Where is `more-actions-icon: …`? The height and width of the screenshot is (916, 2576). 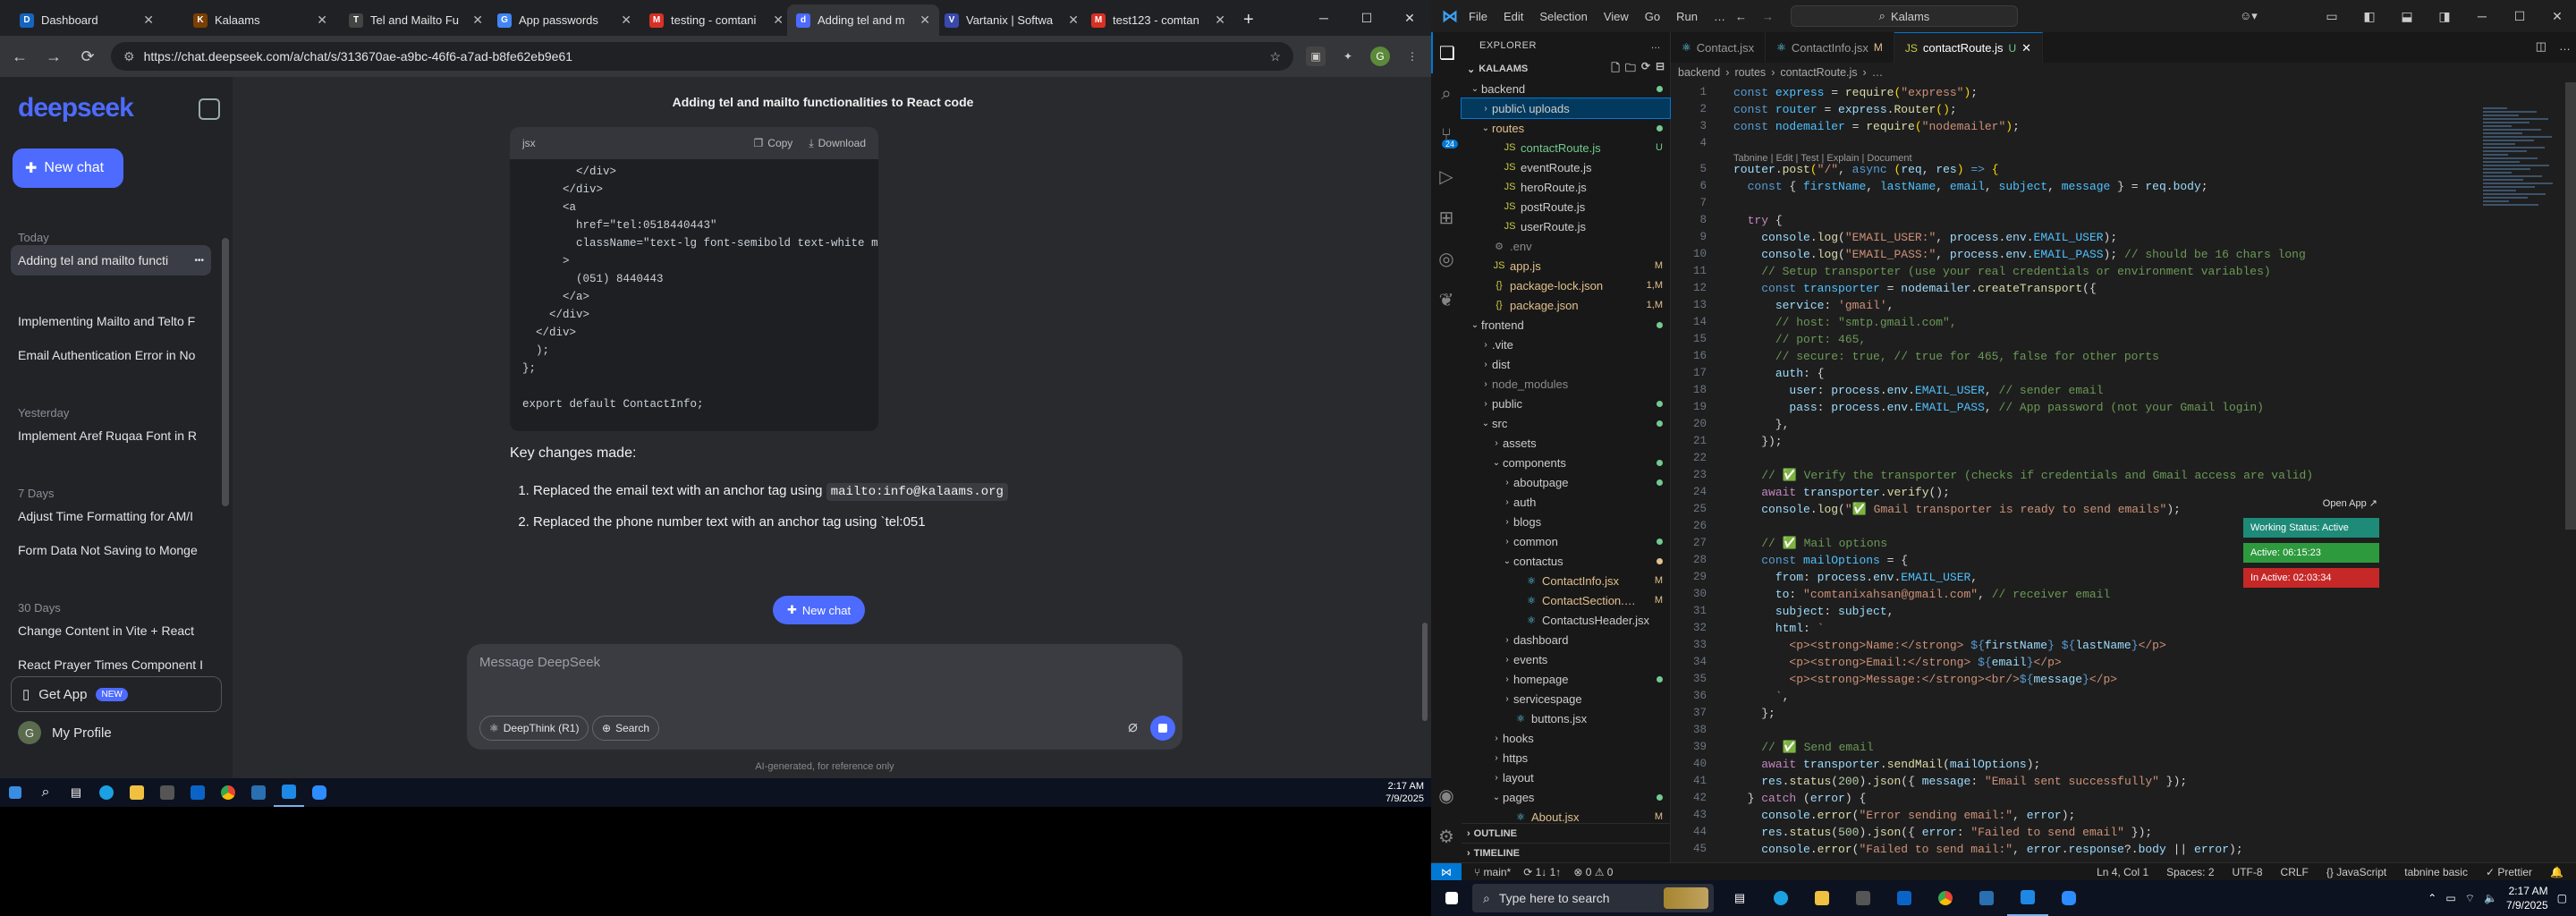
more-actions-icon: … is located at coordinates (2565, 46).